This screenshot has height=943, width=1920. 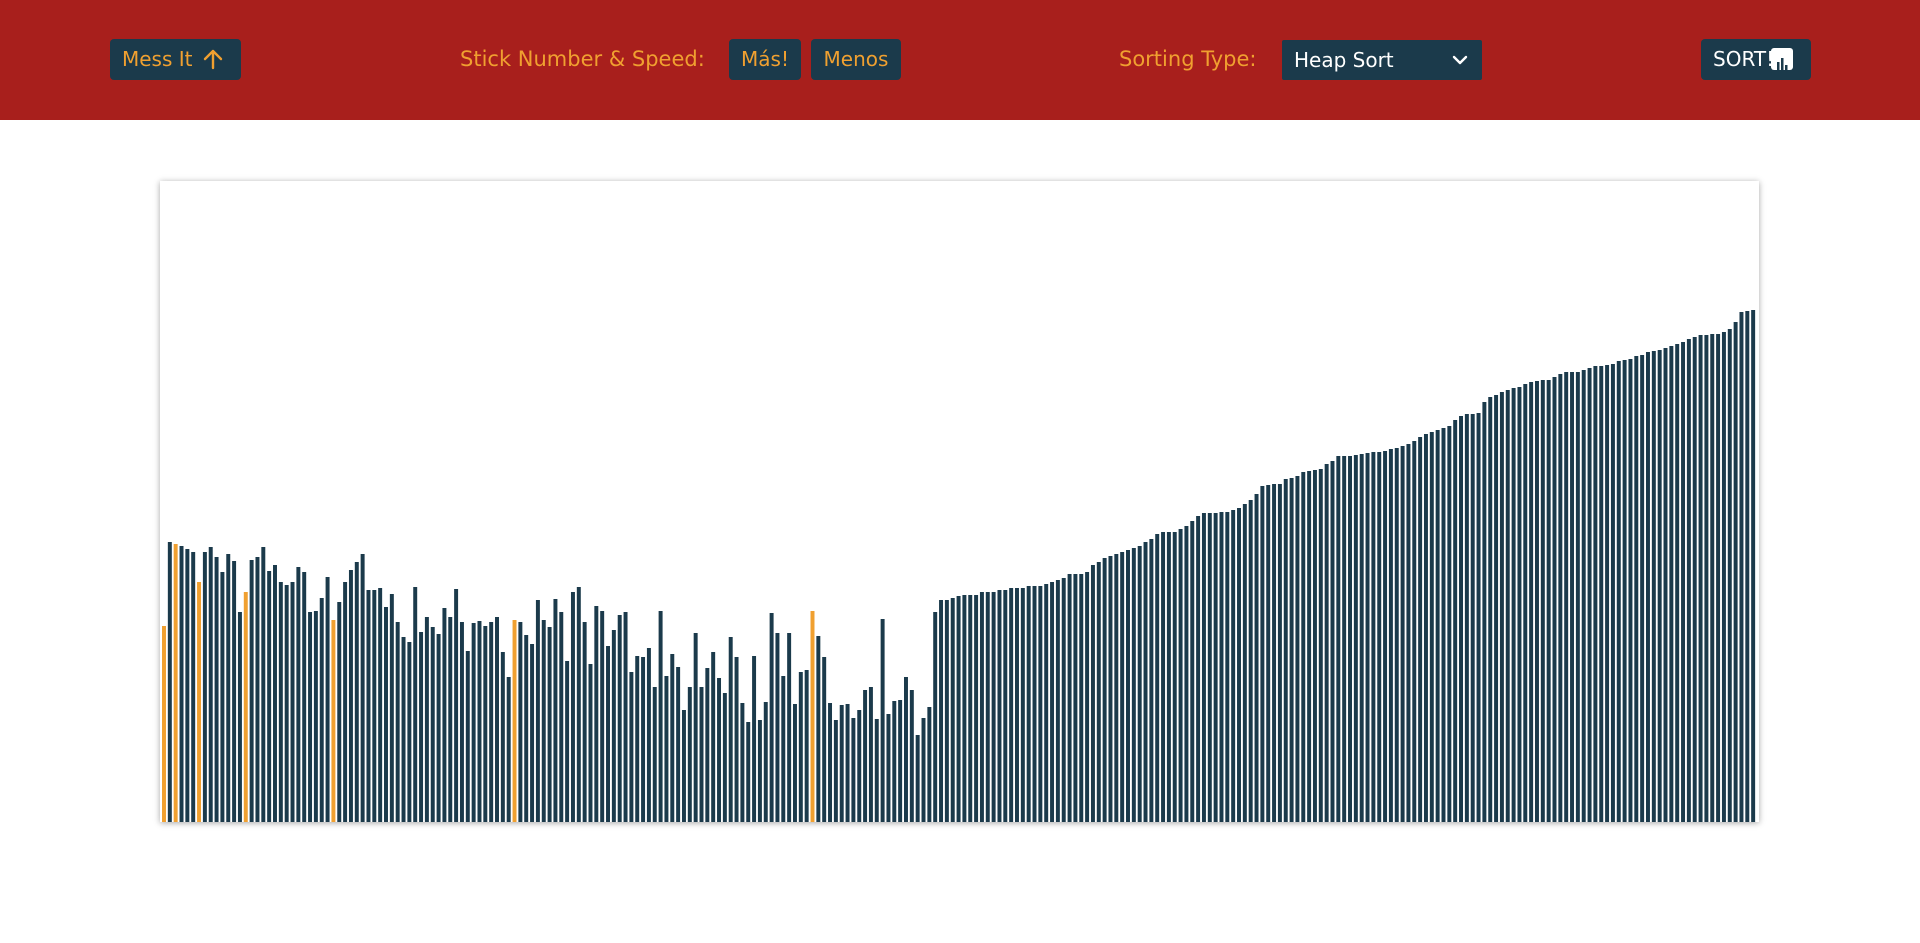 What do you see at coordinates (1756, 59) in the screenshot?
I see `sort-button: SORT!` at bounding box center [1756, 59].